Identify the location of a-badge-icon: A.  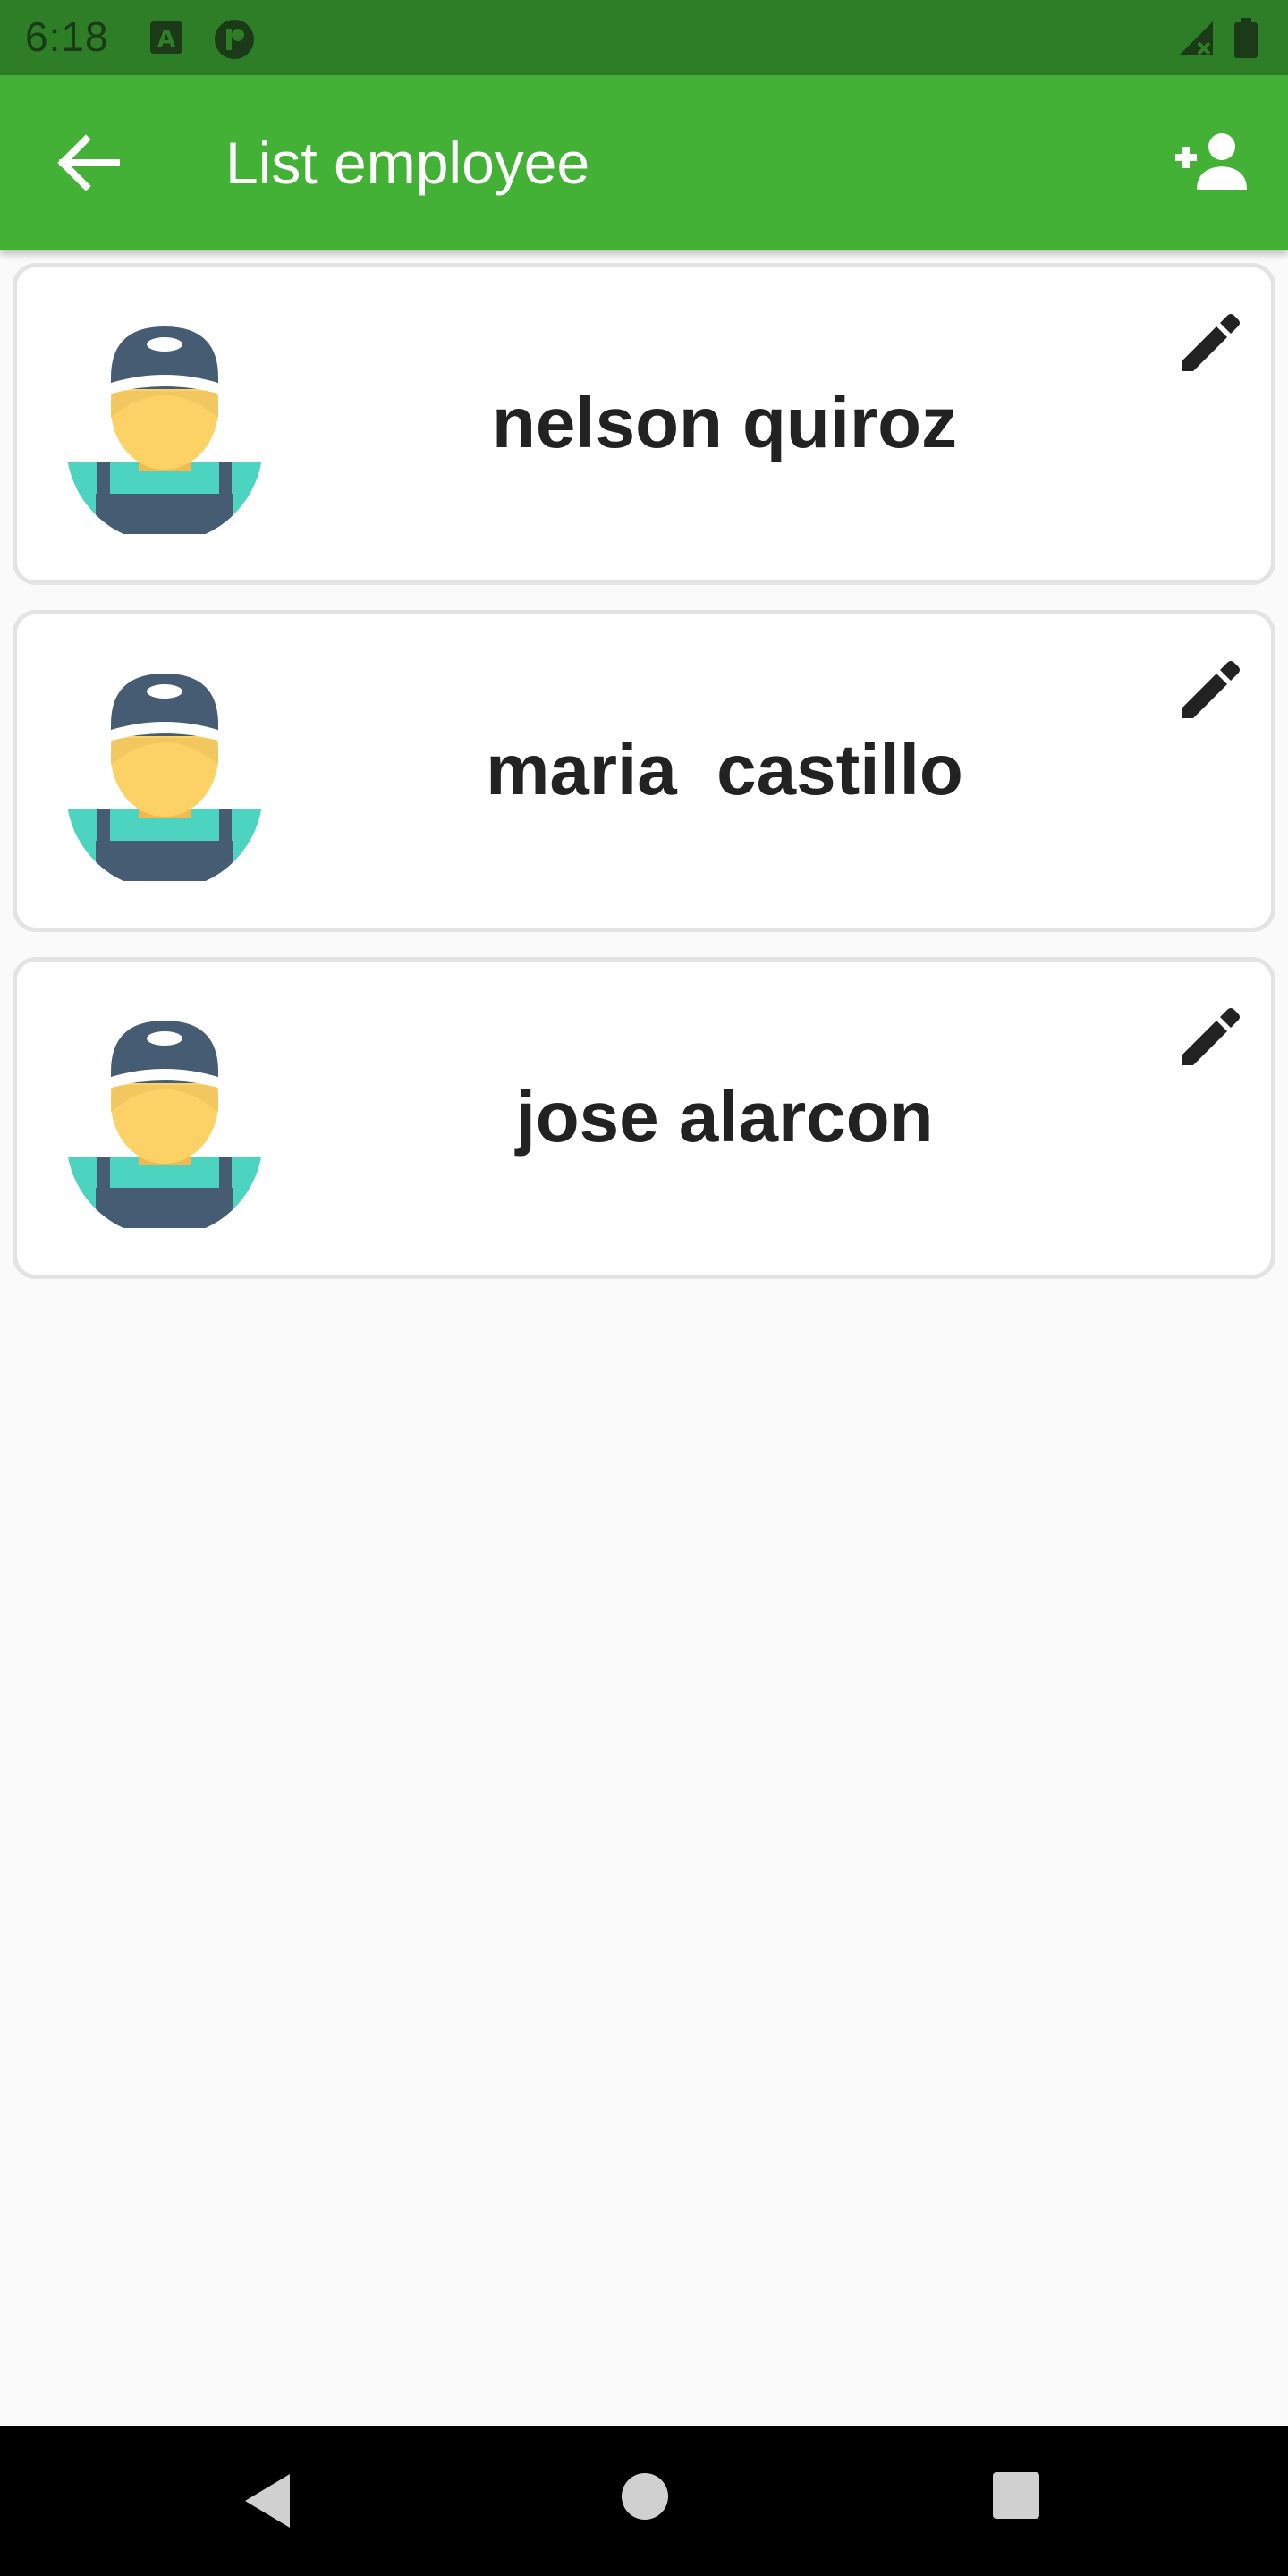
(166, 37).